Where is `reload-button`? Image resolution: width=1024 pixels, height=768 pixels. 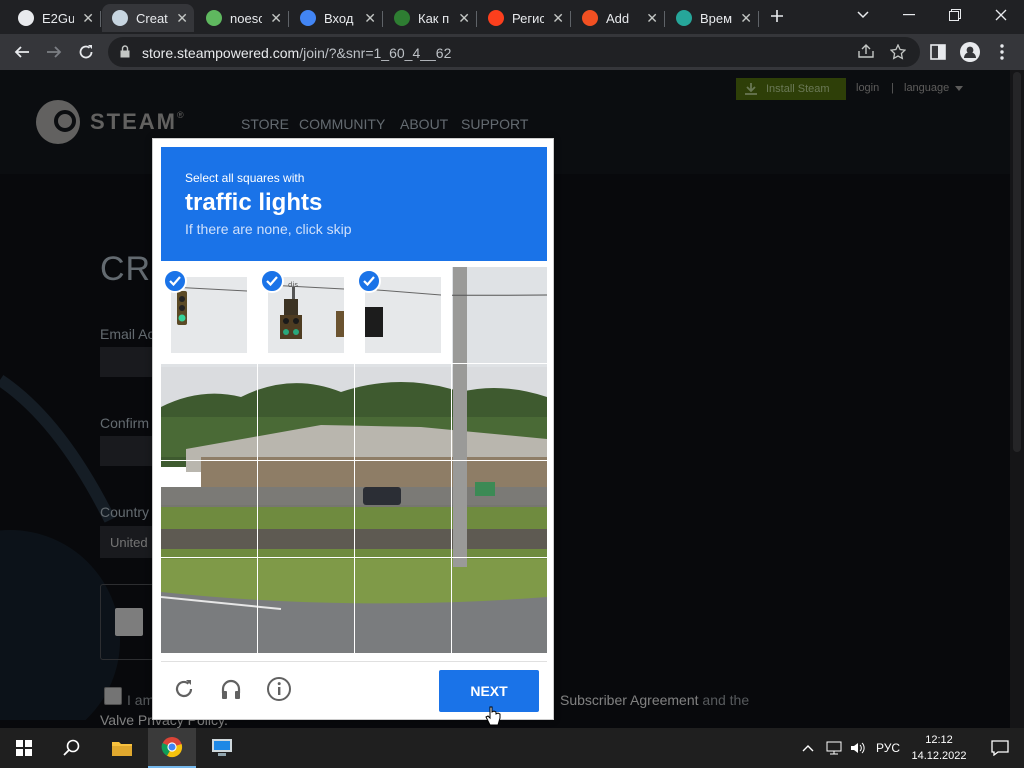
reload-button is located at coordinates (86, 52).